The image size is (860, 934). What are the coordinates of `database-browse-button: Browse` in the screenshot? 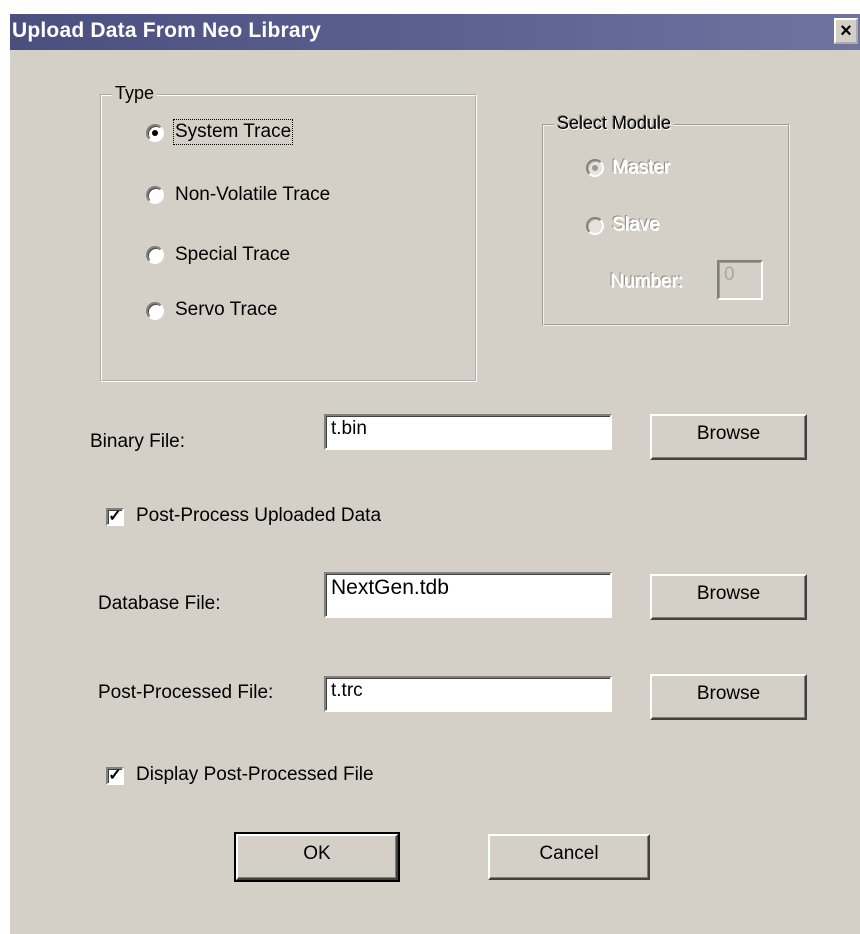 It's located at (728, 597).